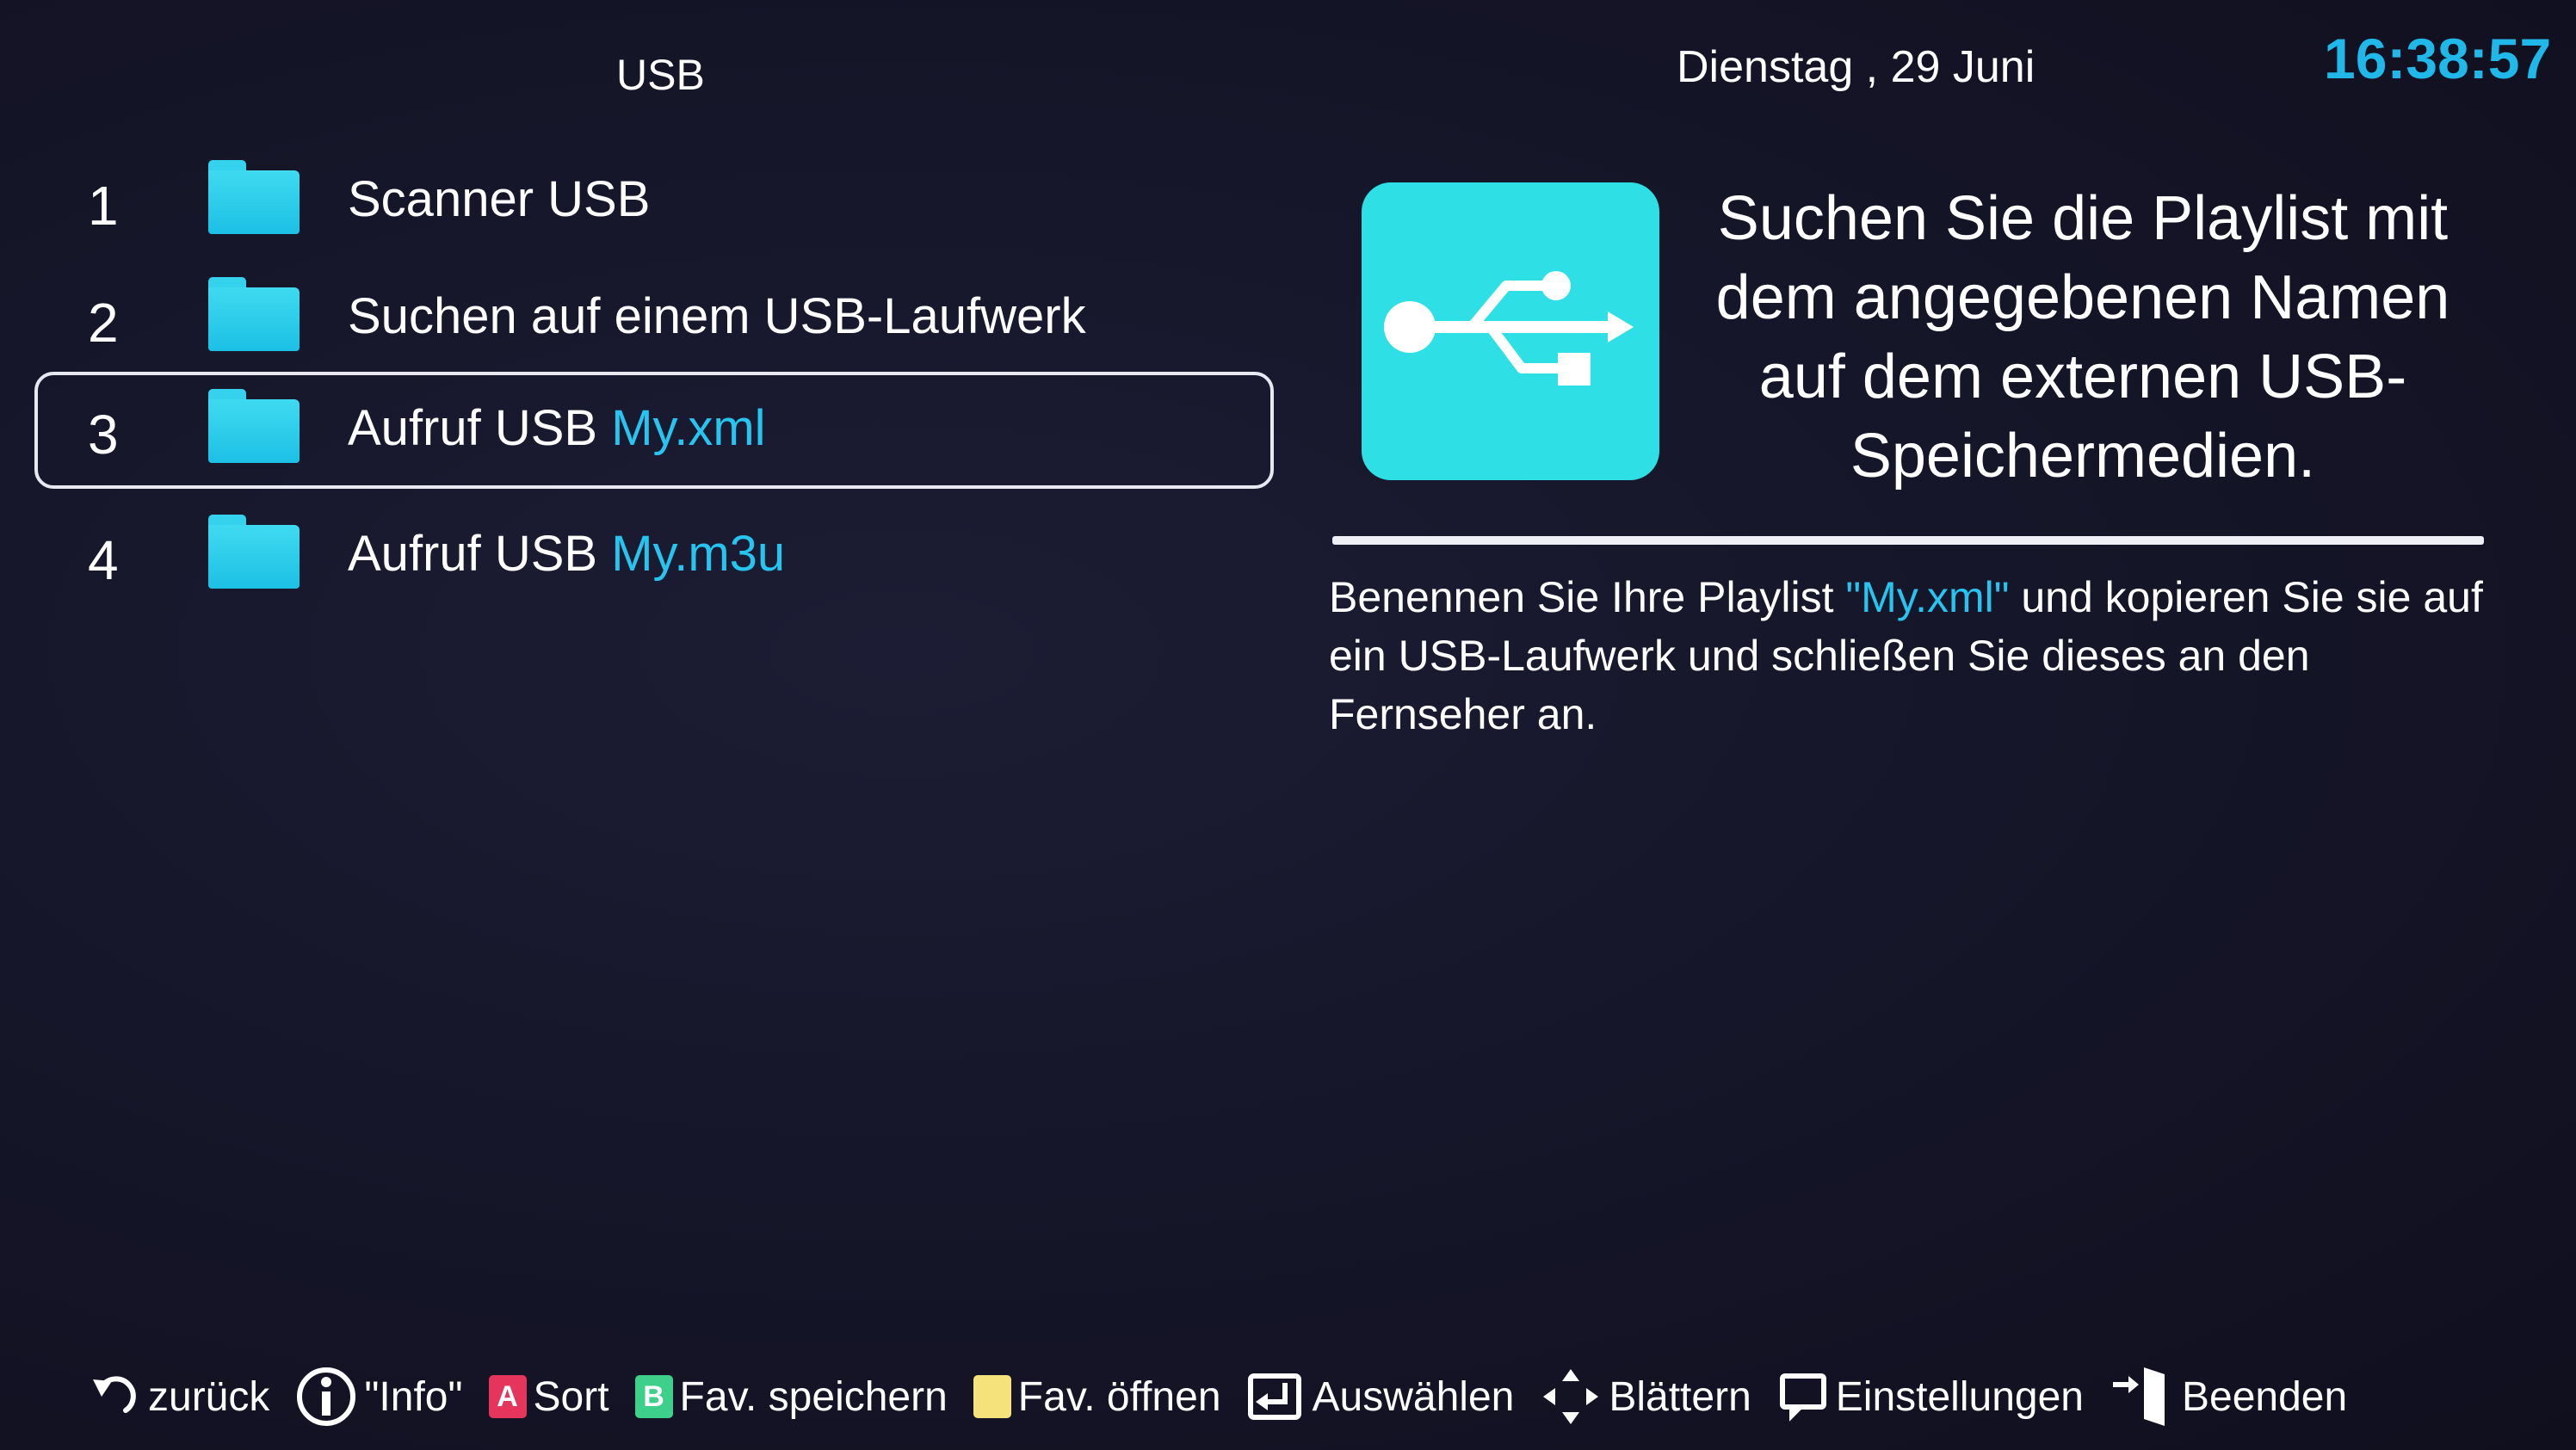  What do you see at coordinates (2438, 58) in the screenshot?
I see `clock: 16:38:57` at bounding box center [2438, 58].